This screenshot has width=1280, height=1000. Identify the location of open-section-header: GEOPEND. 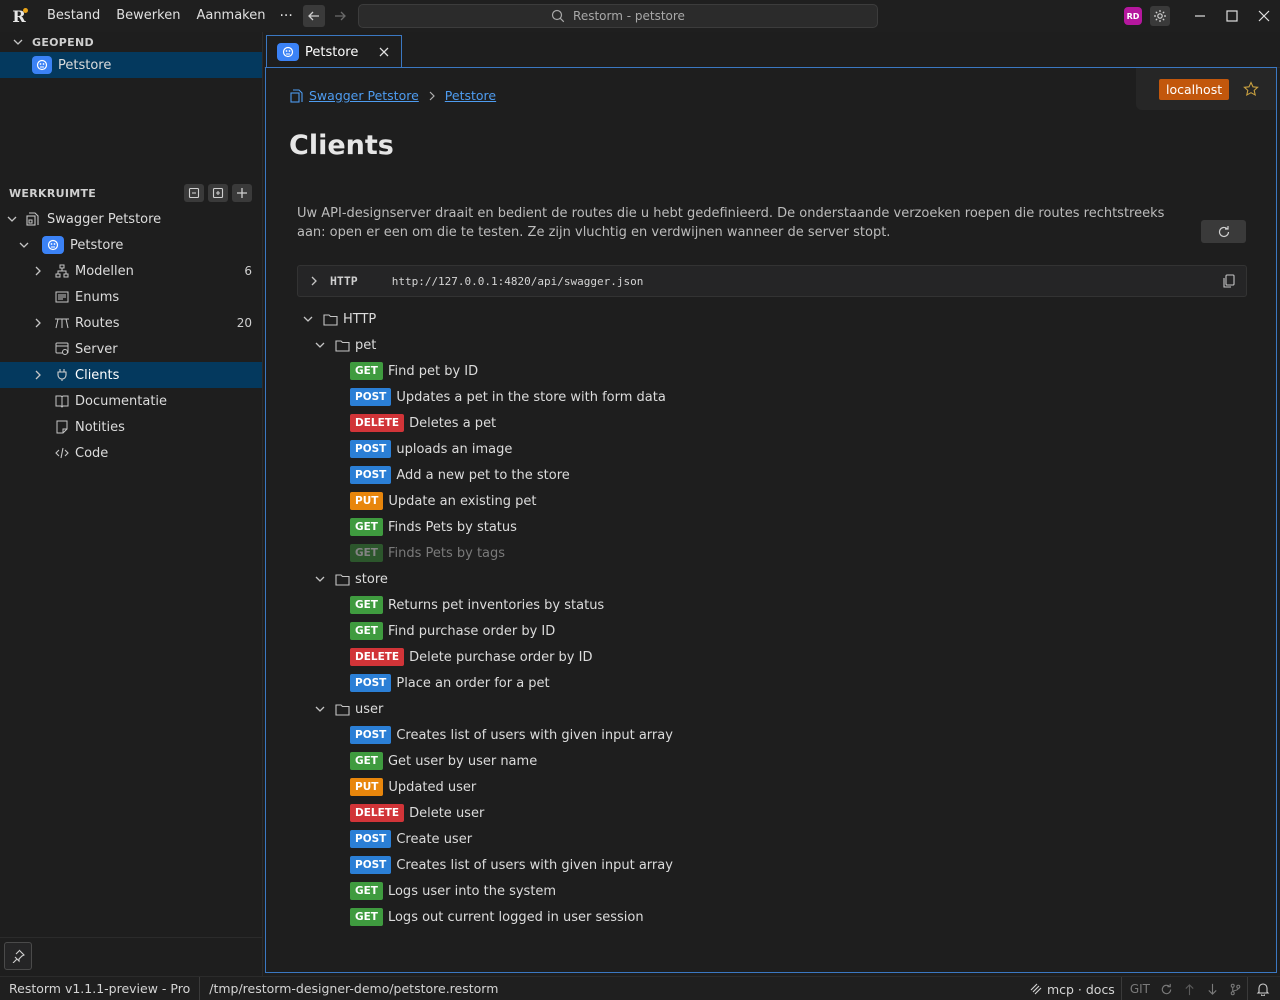
(131, 42).